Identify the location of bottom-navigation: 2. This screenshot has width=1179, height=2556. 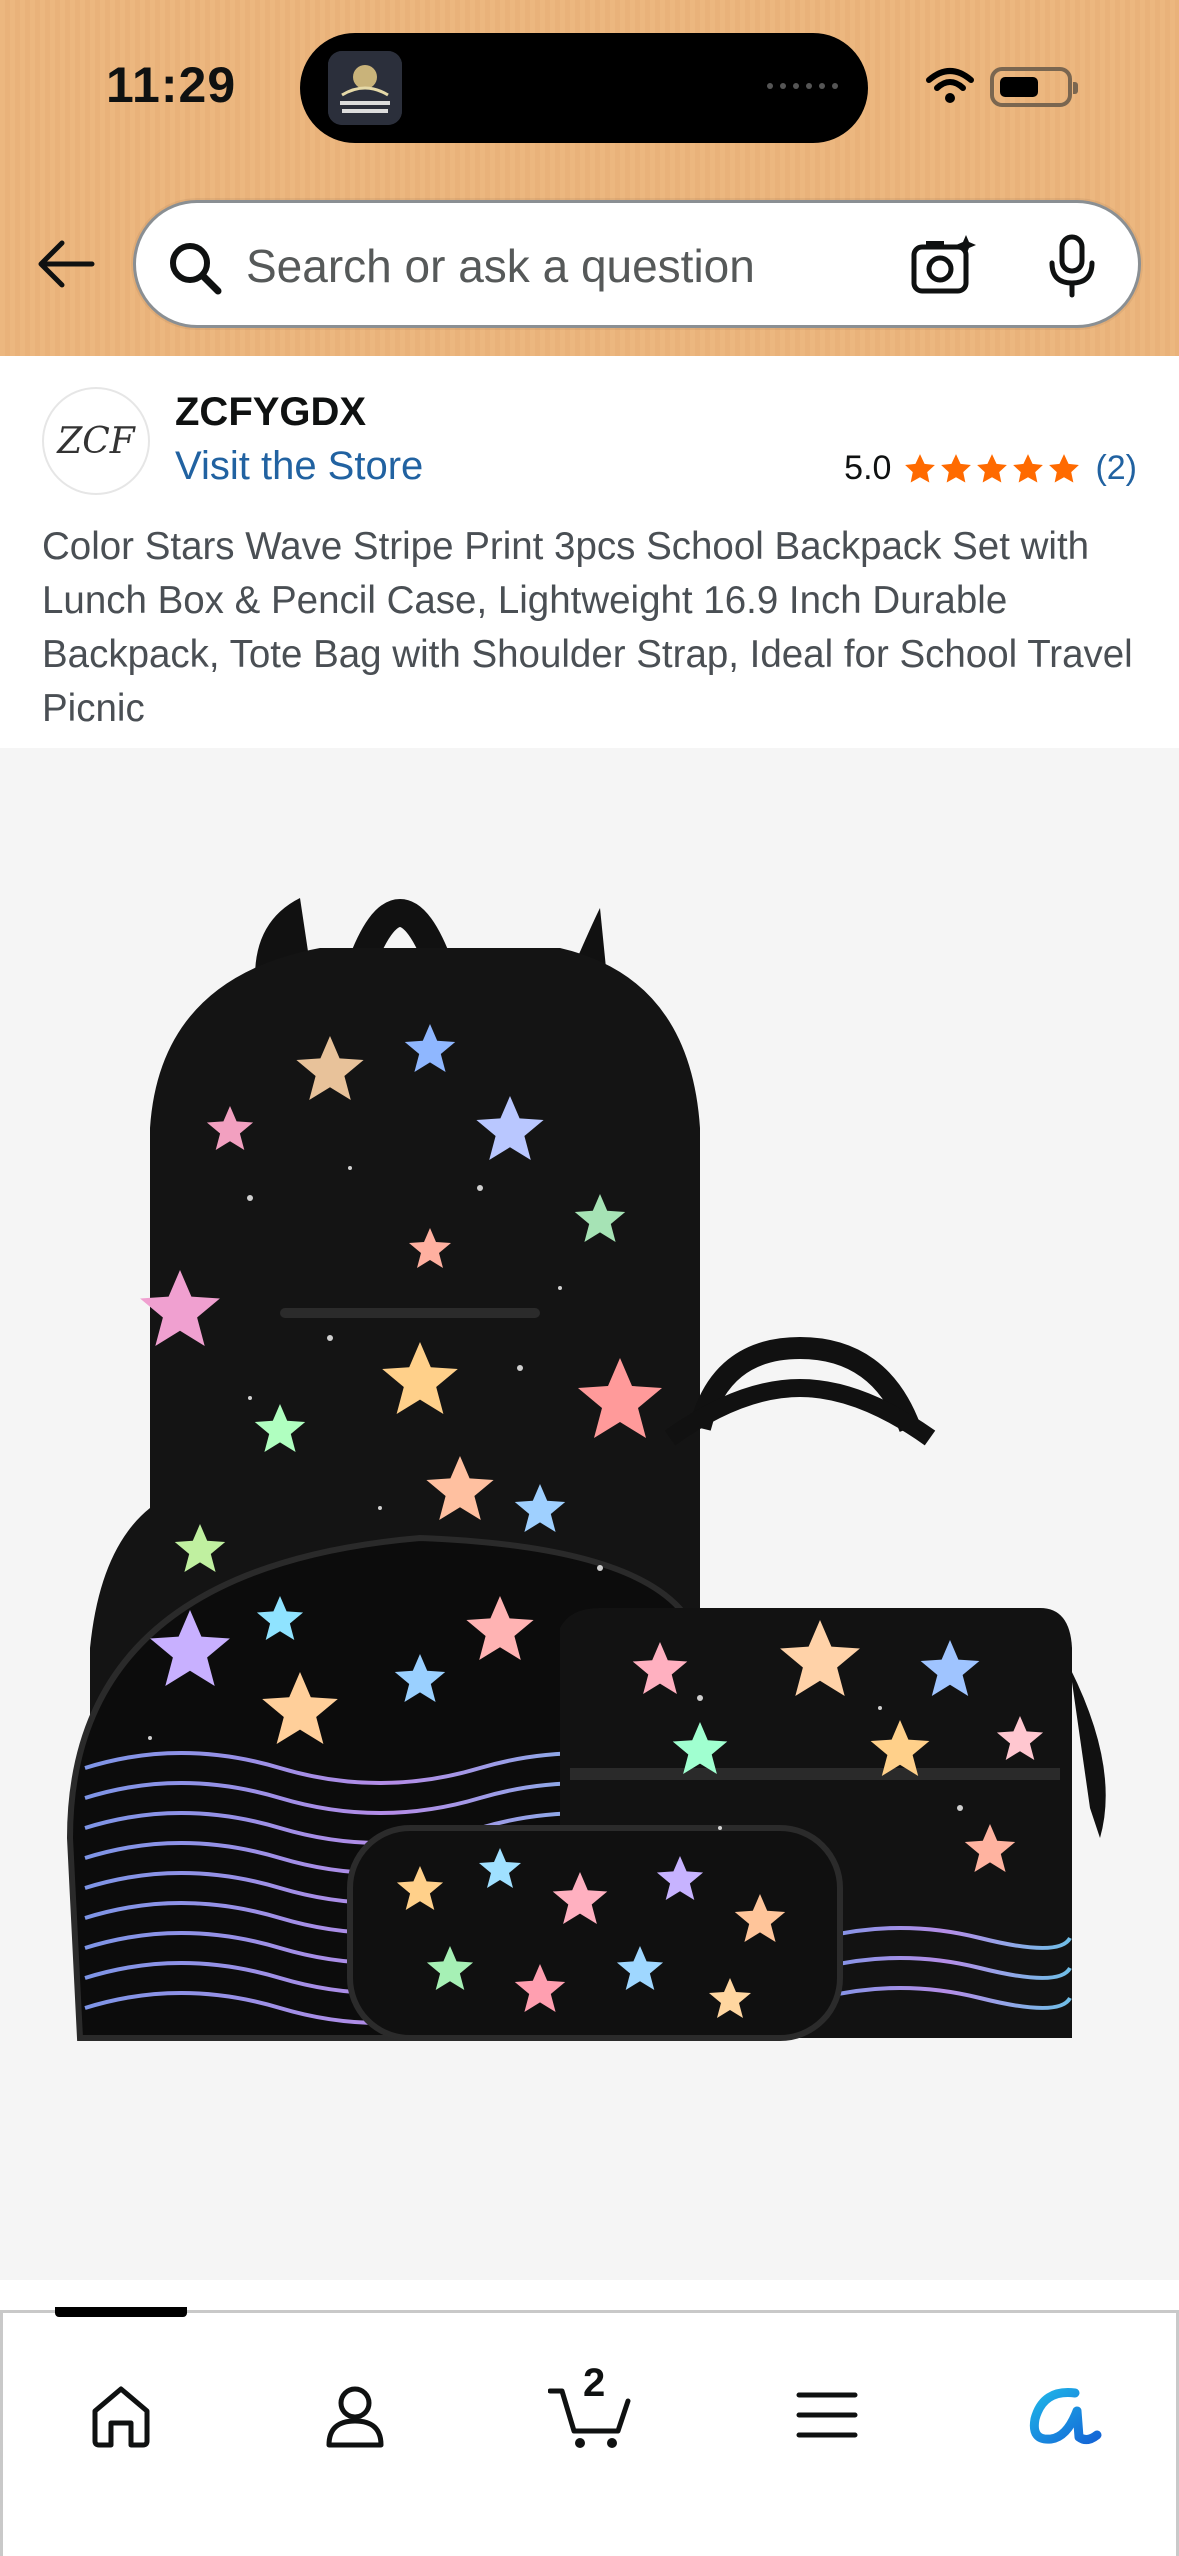
(589, 2431).